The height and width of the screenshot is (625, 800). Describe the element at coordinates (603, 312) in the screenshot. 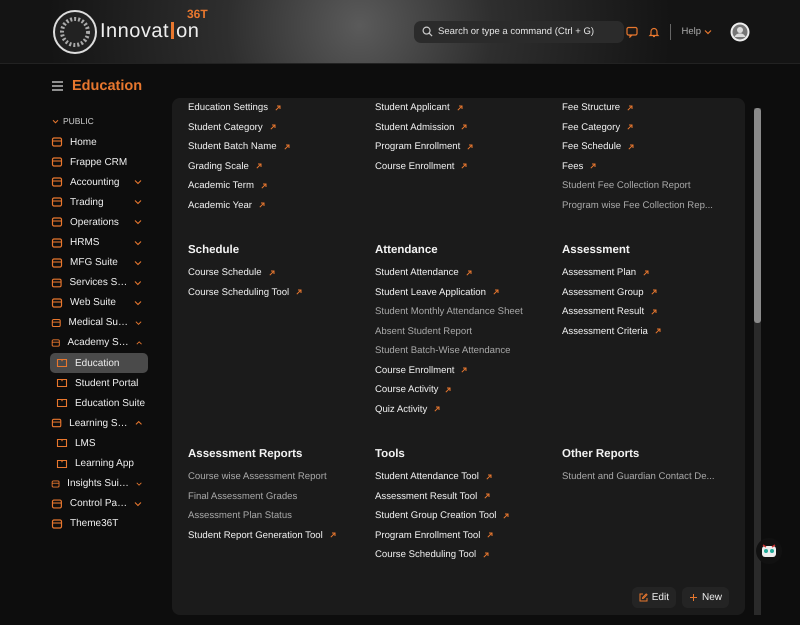

I see `shortcut-link: Assessment Result` at that location.